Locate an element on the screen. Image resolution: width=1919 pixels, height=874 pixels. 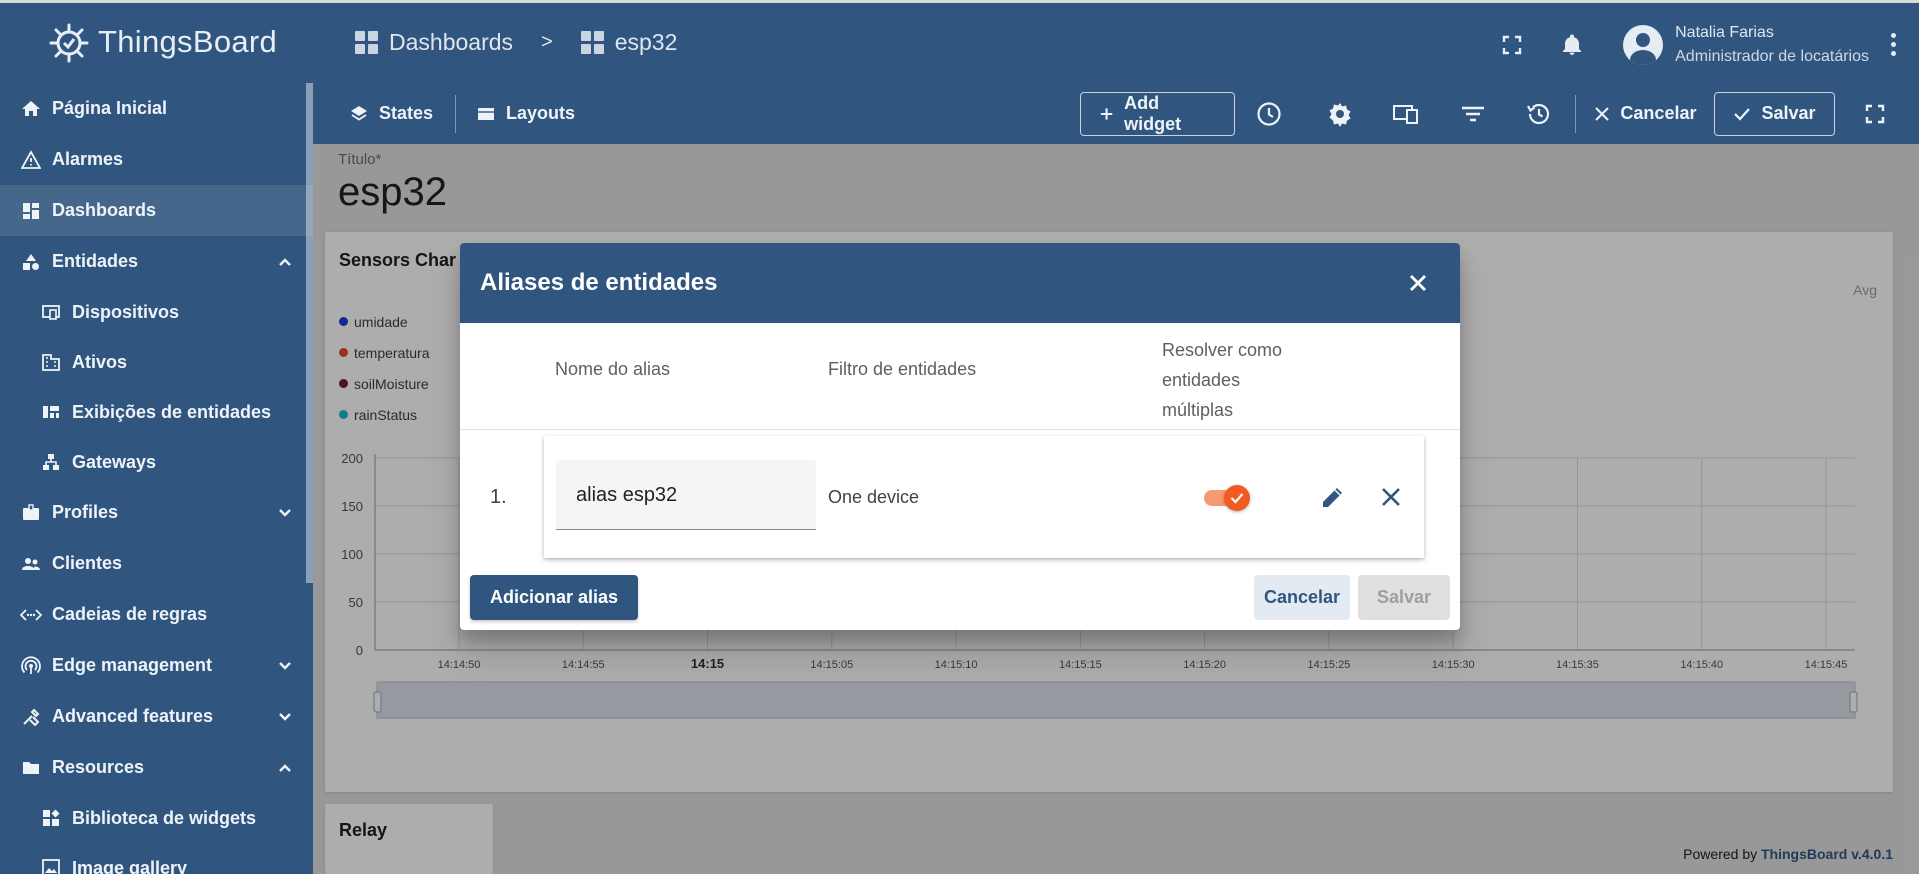
settings-ethernet-icon is located at coordinates (31, 615).